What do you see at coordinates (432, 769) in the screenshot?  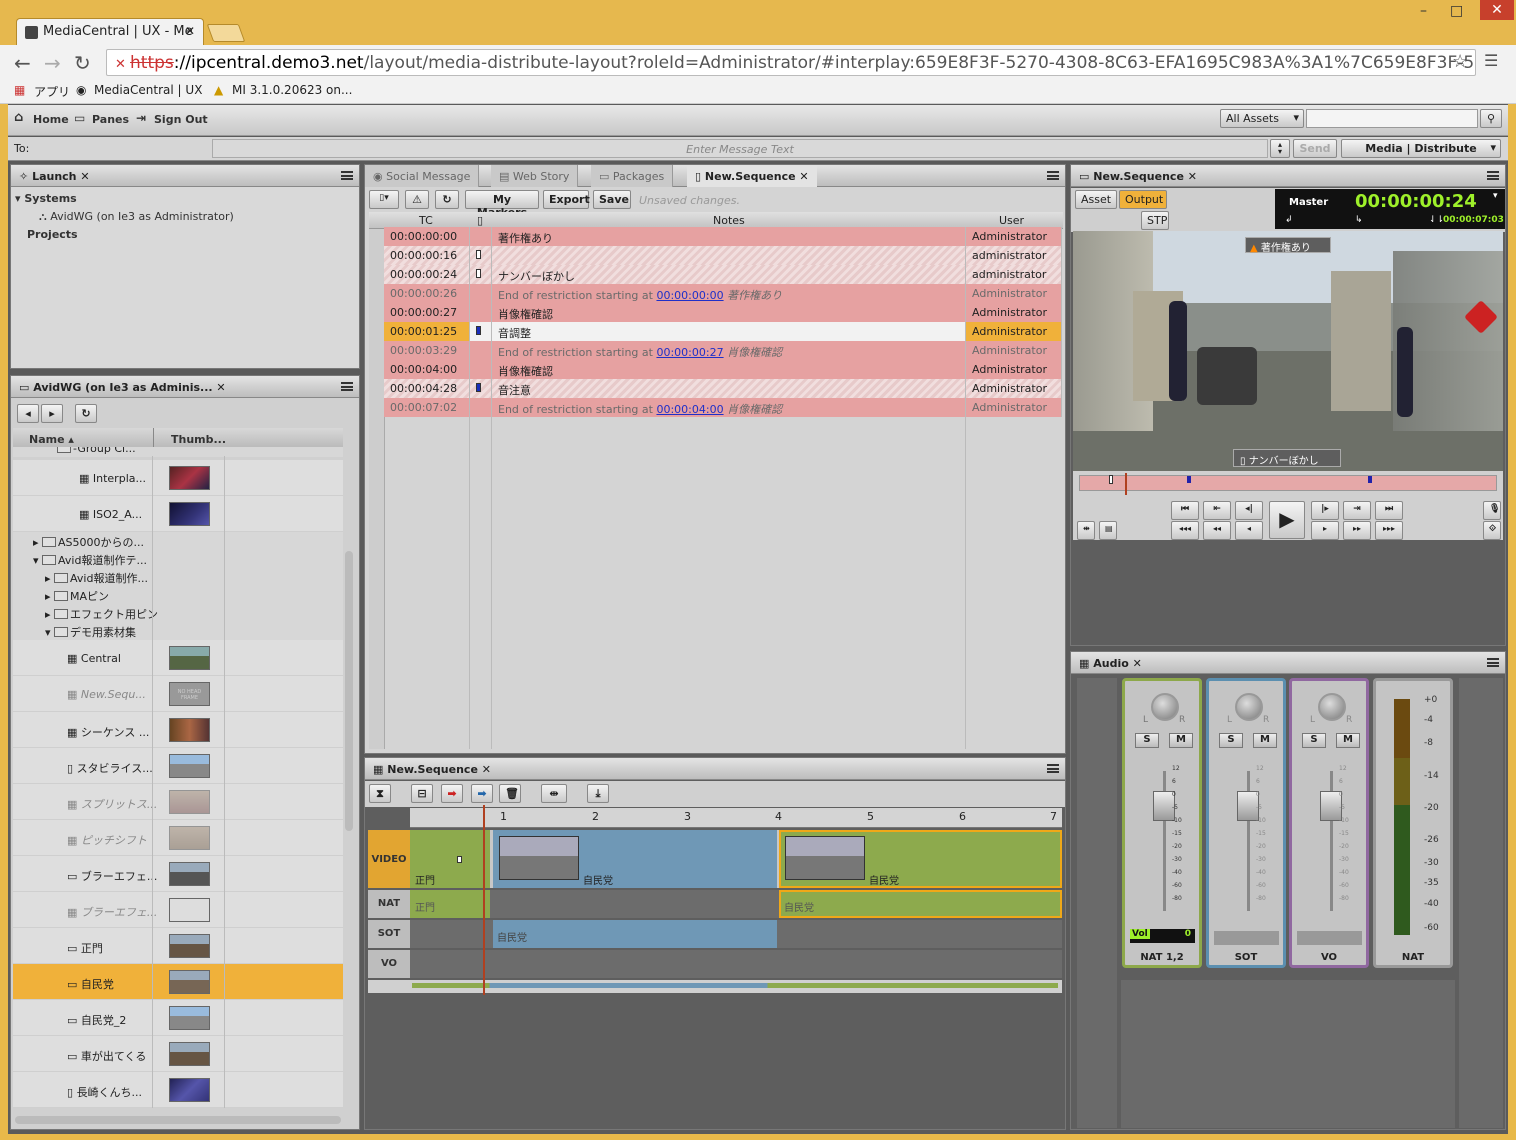 I see `tab-timeline: ▦ New.Sequence ✕` at bounding box center [432, 769].